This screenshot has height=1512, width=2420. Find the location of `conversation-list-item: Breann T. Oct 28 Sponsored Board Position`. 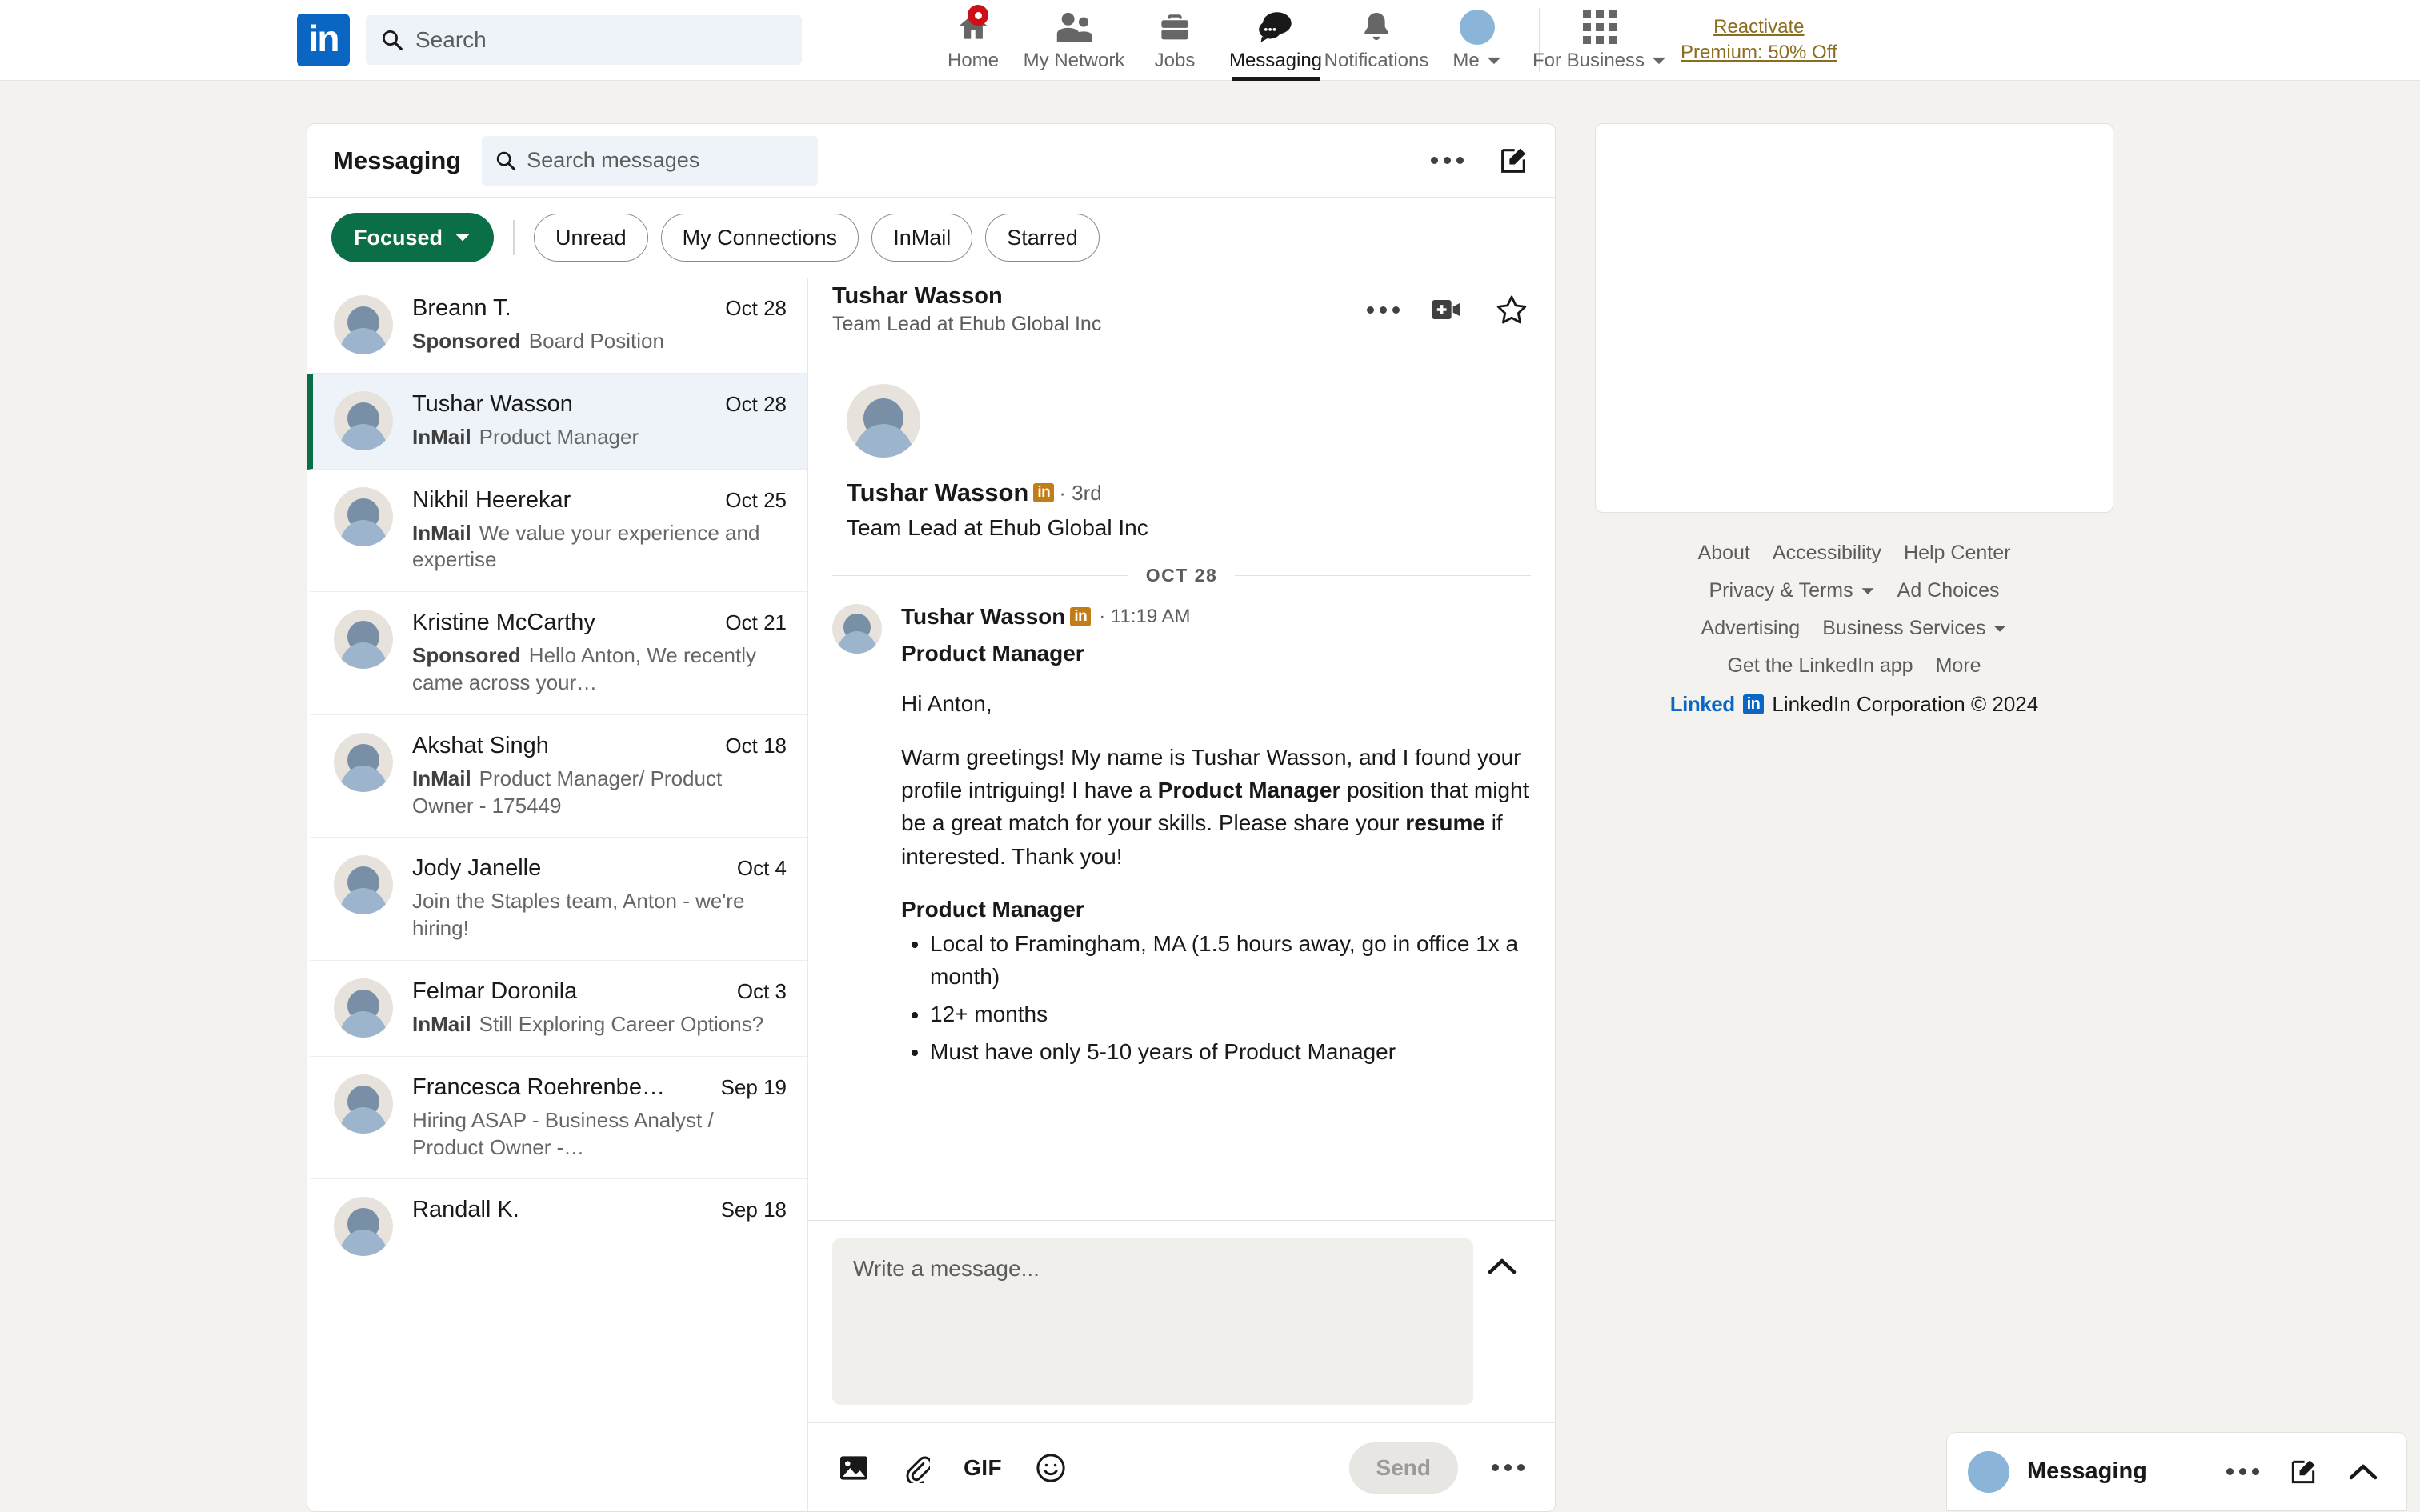

conversation-list-item: Breann T. Oct 28 Sponsored Board Position is located at coordinates (557, 326).